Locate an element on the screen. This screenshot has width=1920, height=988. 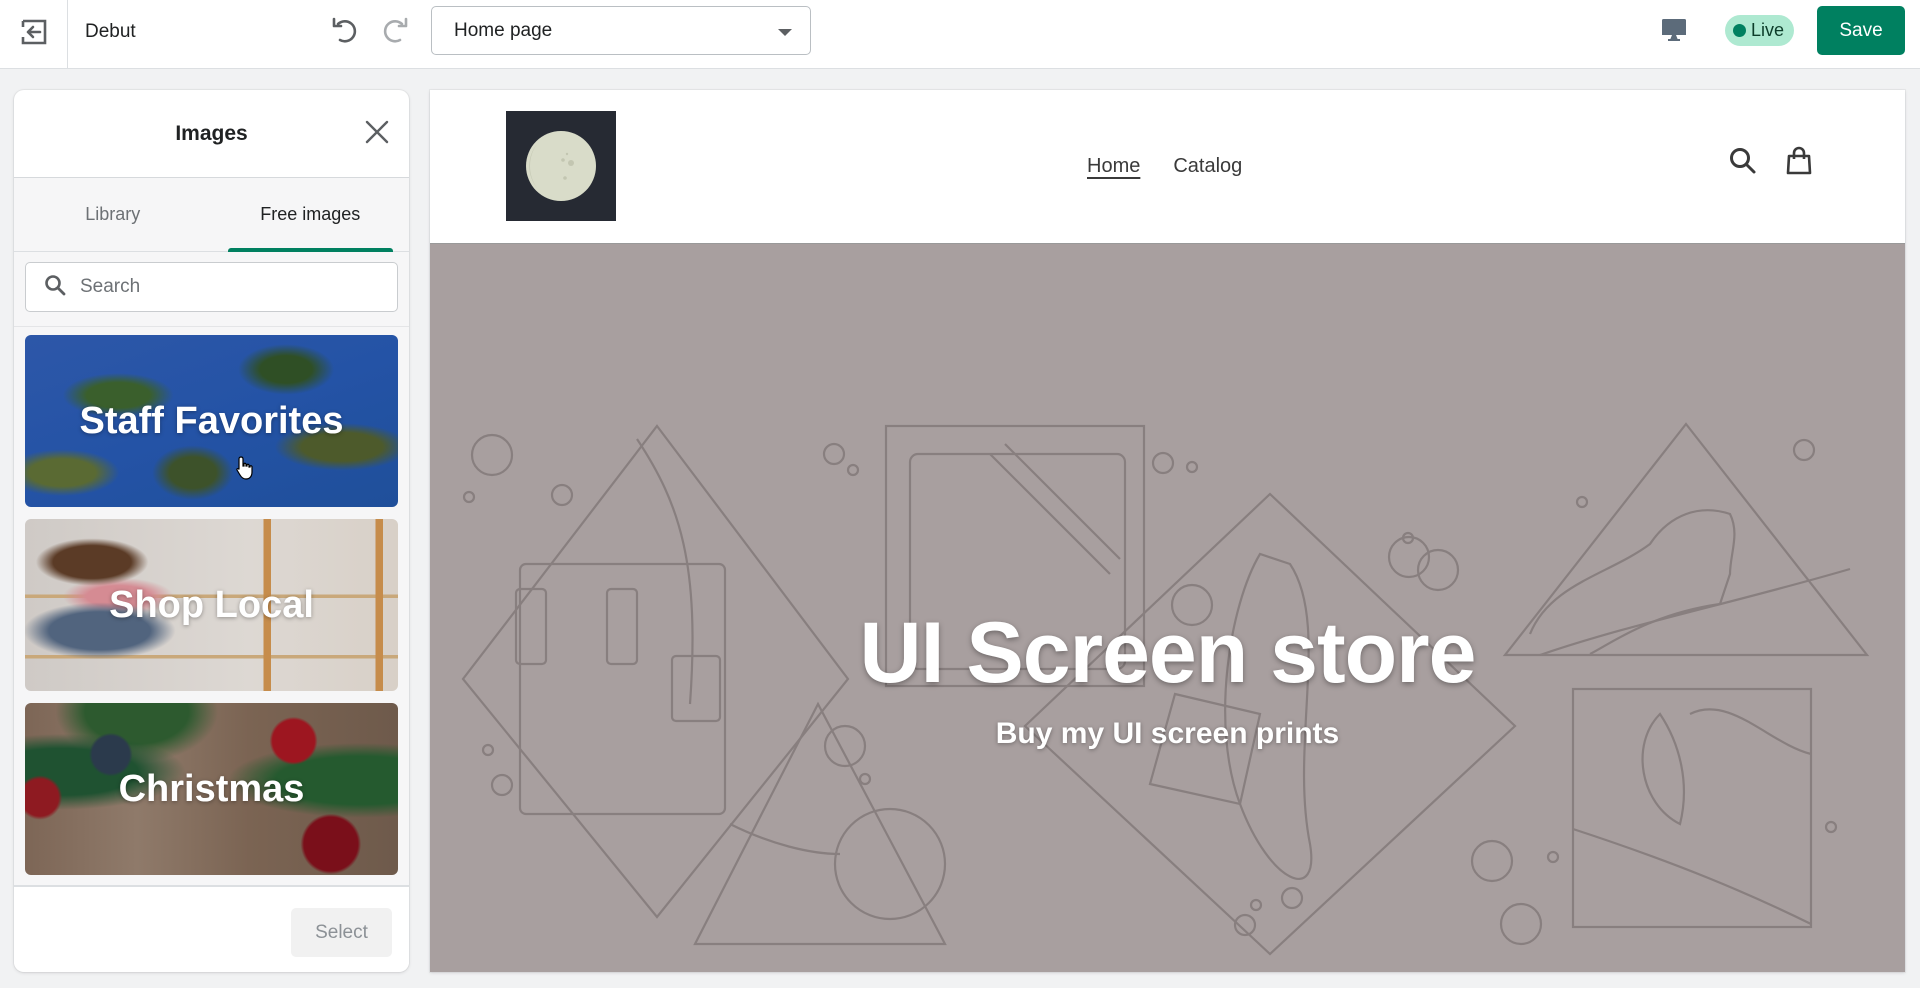
search-input is located at coordinates (220, 287).